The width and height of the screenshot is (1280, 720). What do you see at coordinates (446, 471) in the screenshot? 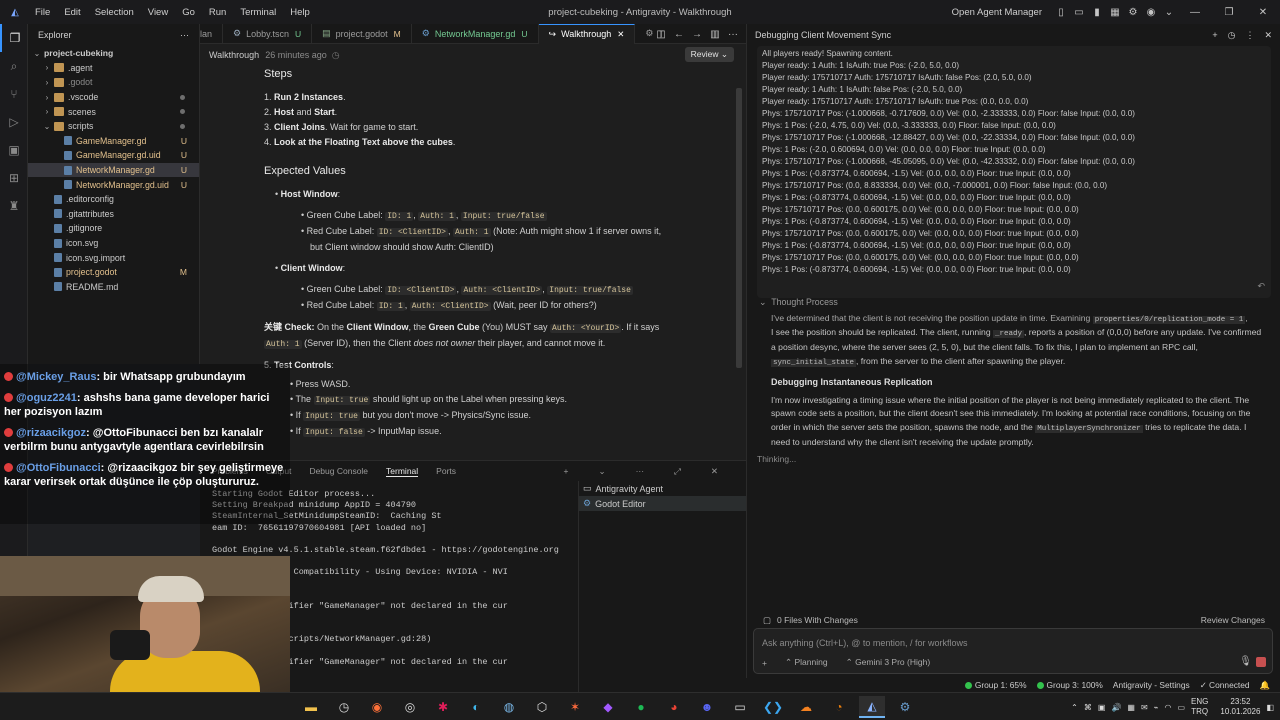
I see `tab-ports: Ports` at bounding box center [446, 471].